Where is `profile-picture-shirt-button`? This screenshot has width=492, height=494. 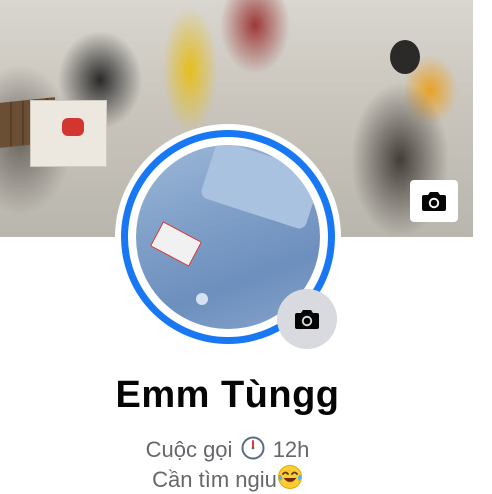 profile-picture-shirt-button is located at coordinates (202, 299).